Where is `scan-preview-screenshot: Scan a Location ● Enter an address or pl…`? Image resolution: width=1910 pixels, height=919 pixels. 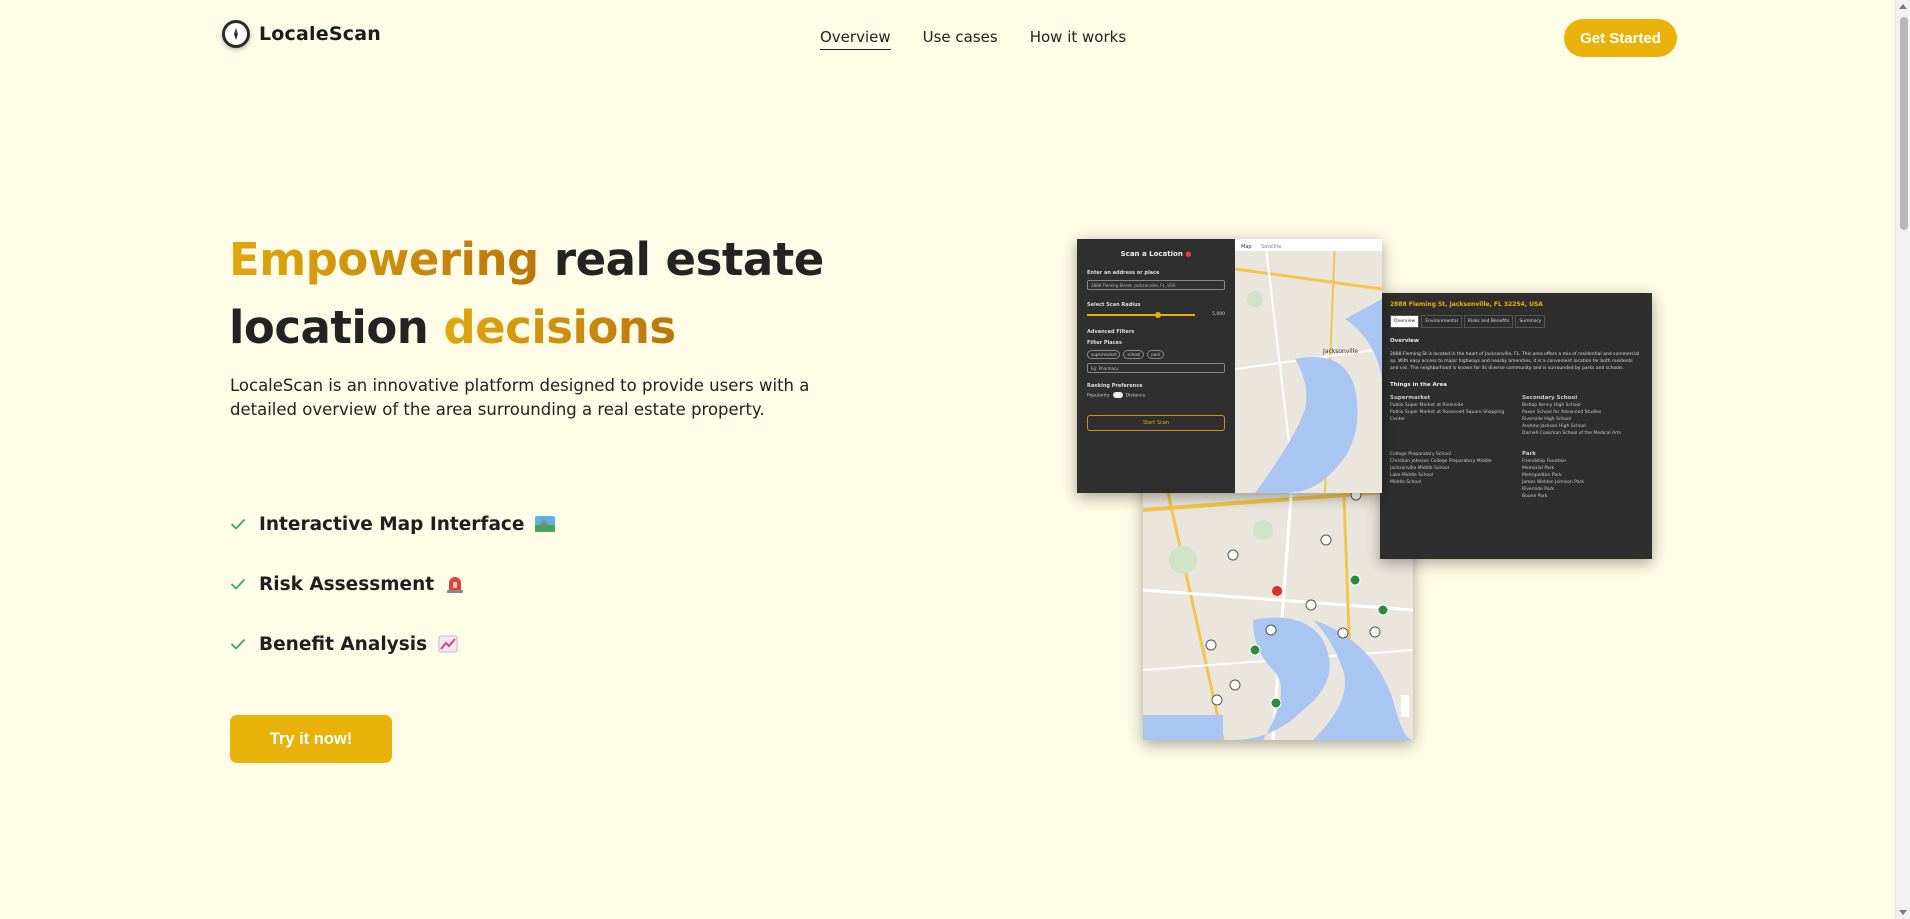 scan-preview-screenshot: Scan a Location ● Enter an address or pl… is located at coordinates (1229, 366).